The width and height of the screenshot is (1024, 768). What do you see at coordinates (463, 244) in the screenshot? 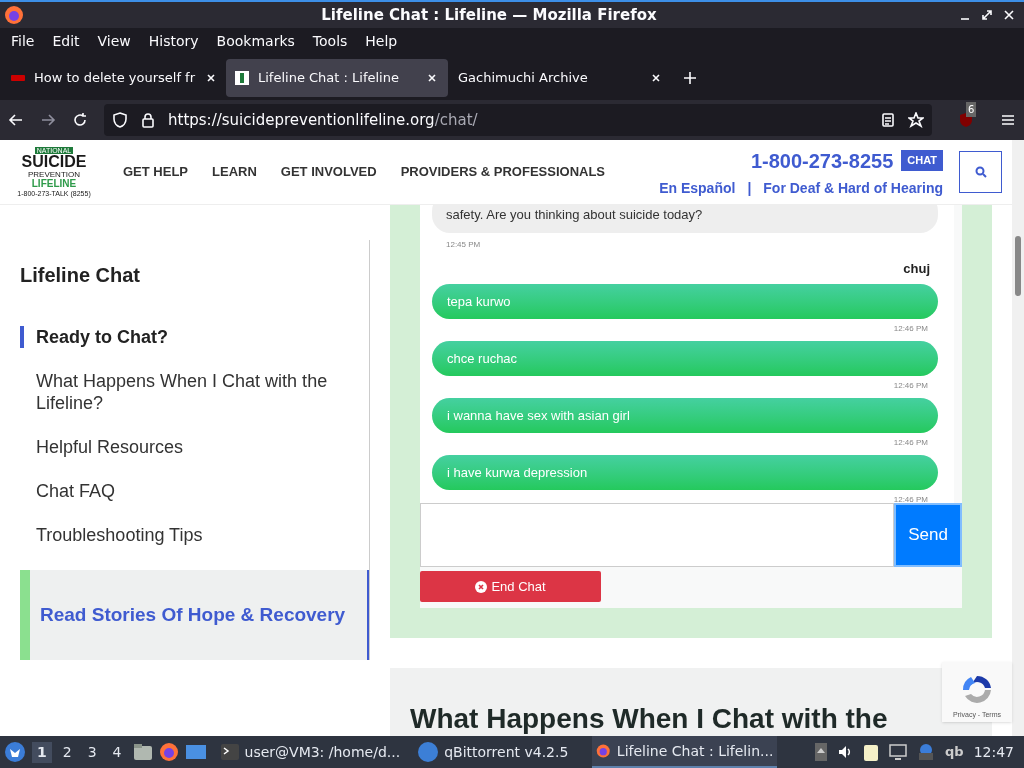
I see `timestamp: 12:45 PM` at bounding box center [463, 244].